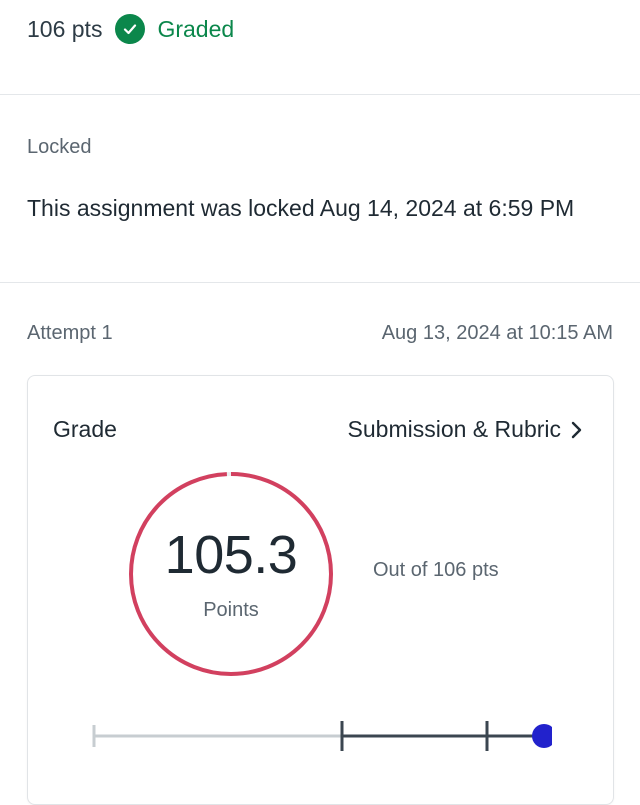 The image size is (640, 805). I want to click on slider-score-marker, so click(544, 736).